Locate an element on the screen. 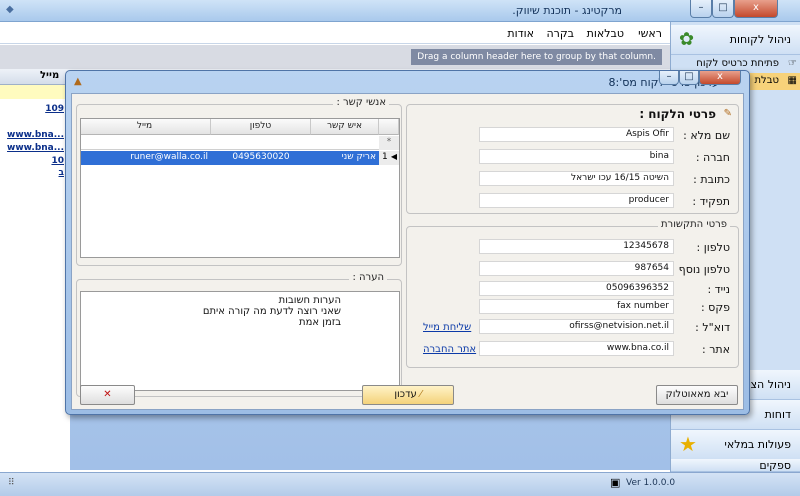  email-column-header: מייל is located at coordinates (49, 75).